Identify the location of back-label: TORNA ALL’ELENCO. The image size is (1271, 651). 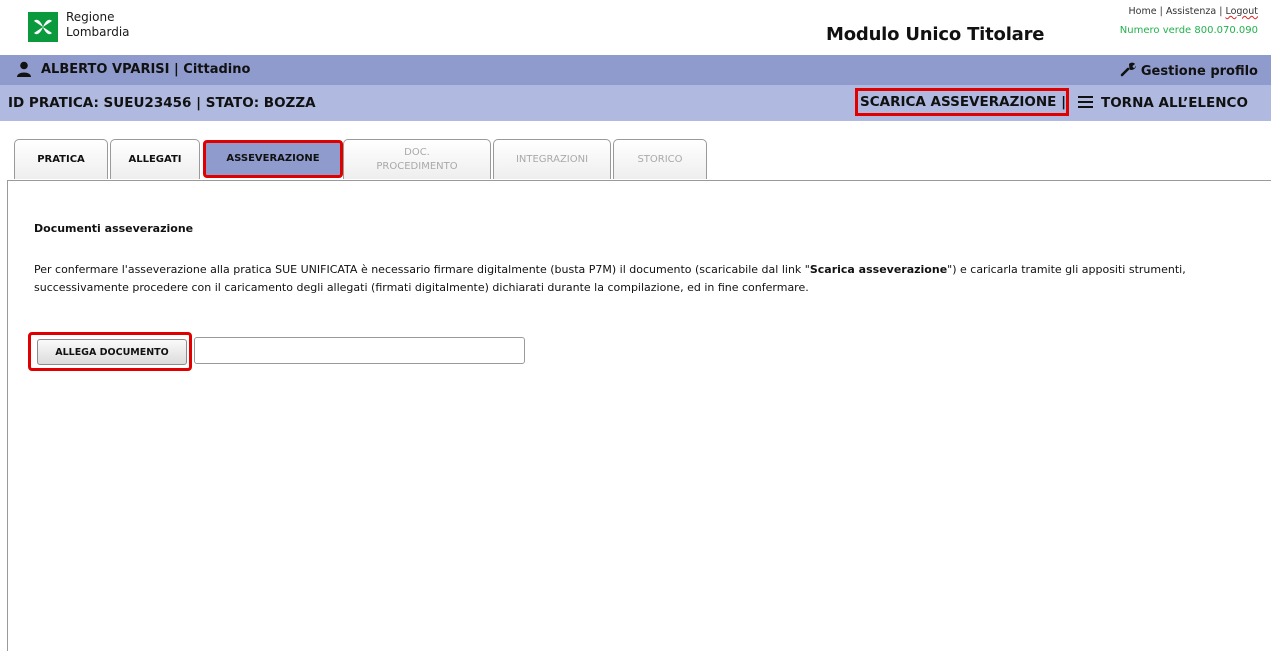
(1174, 103).